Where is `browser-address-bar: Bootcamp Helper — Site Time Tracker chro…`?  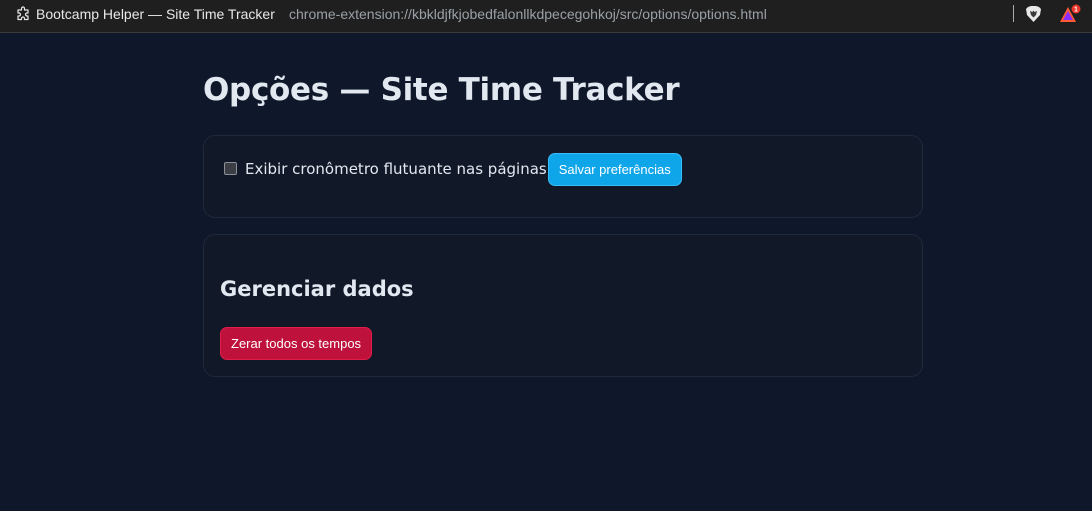 browser-address-bar: Bootcamp Helper — Site Time Tracker chro… is located at coordinates (546, 16).